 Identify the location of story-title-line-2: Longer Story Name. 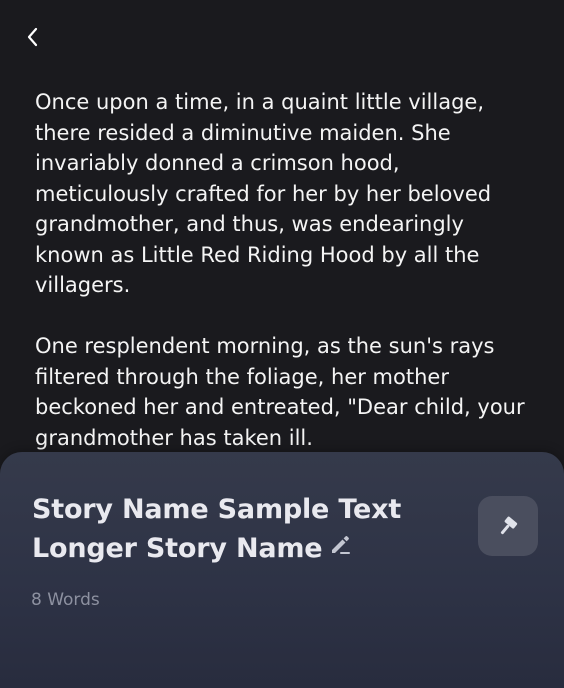
(177, 548).